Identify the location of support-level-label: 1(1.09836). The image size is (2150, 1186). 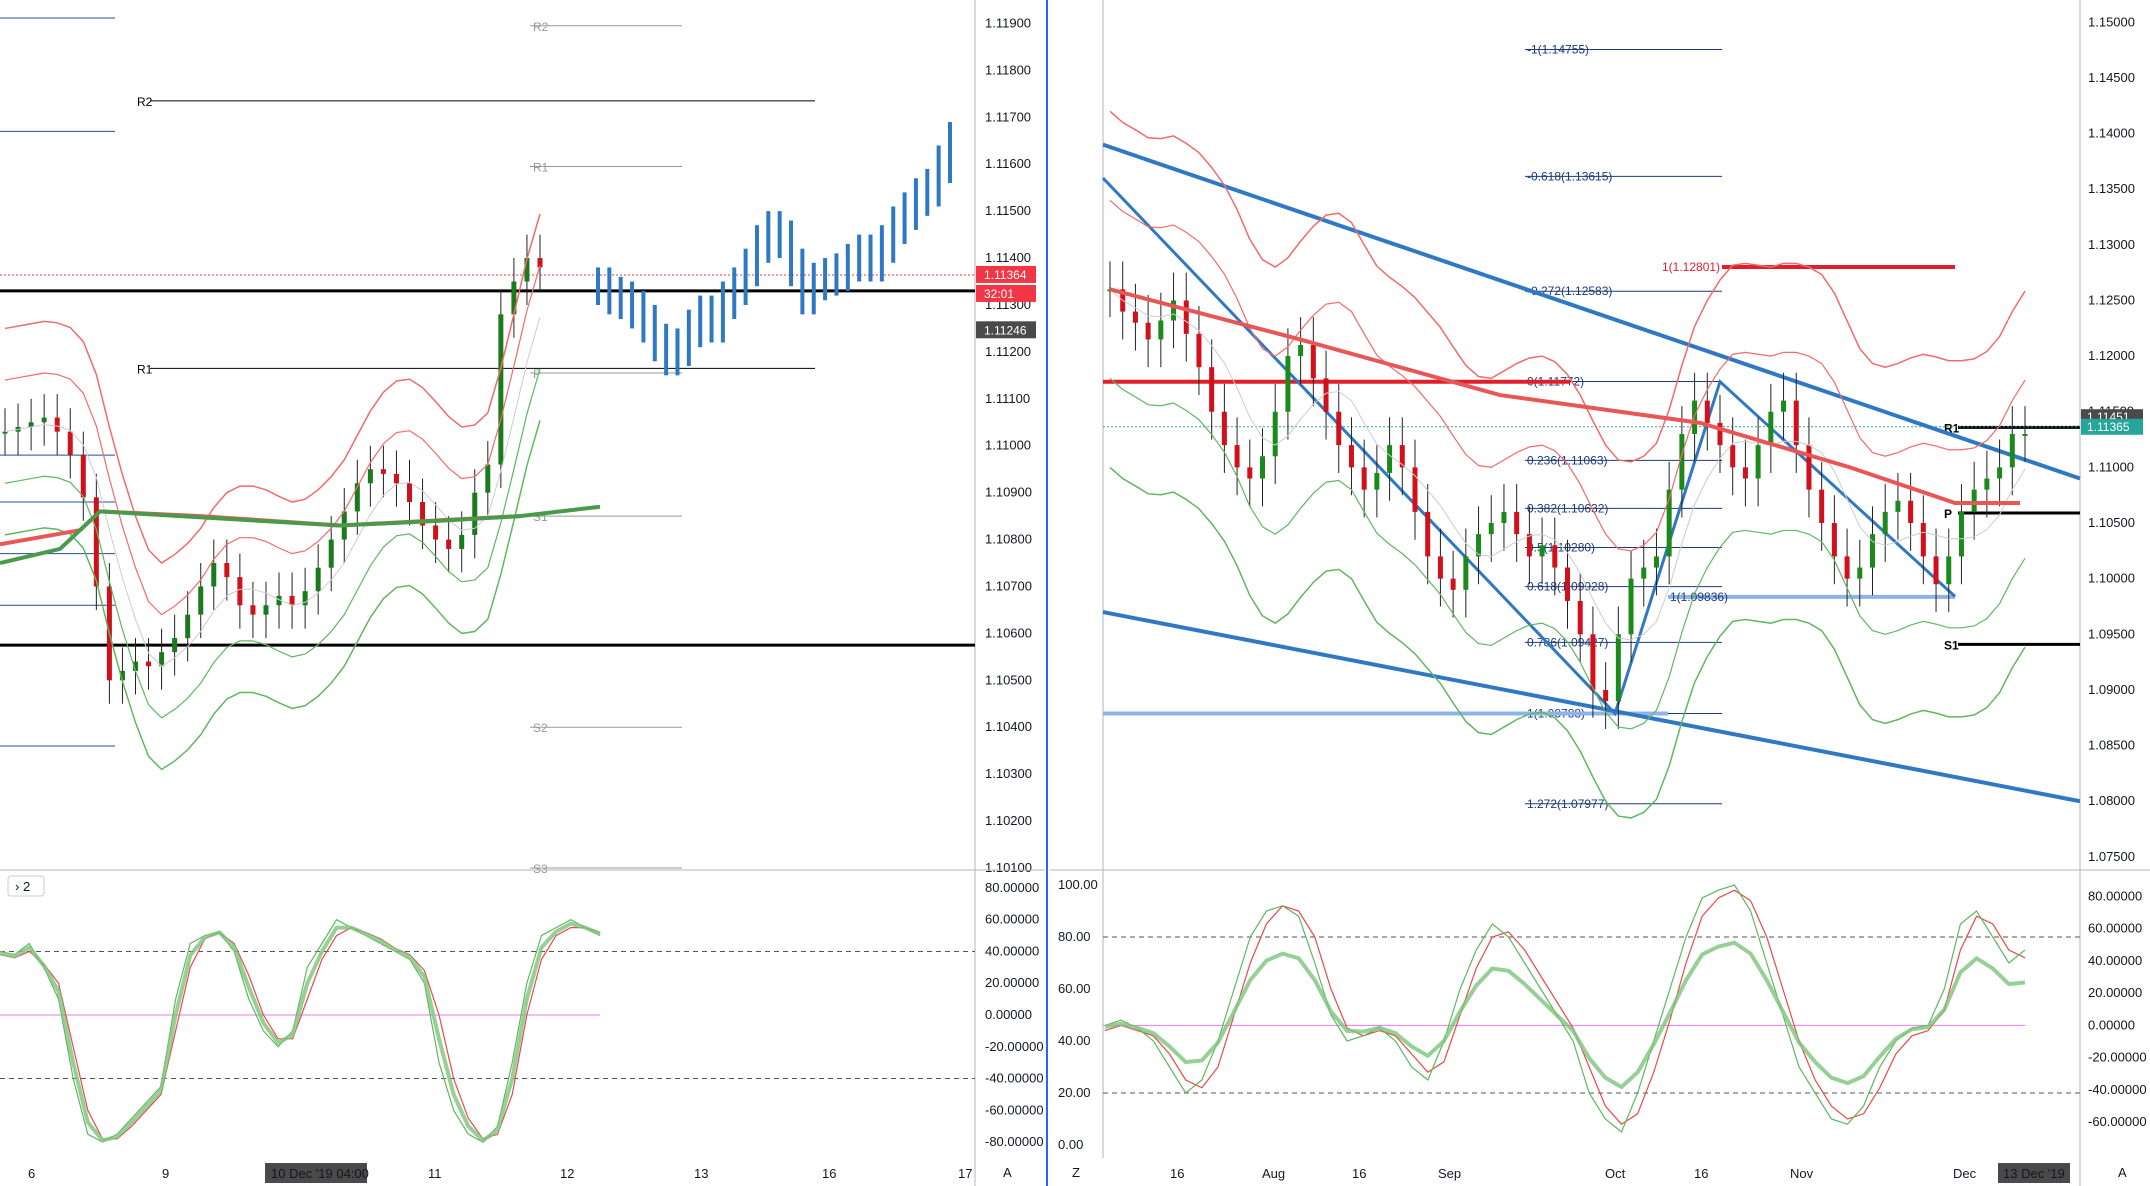
(1699, 597).